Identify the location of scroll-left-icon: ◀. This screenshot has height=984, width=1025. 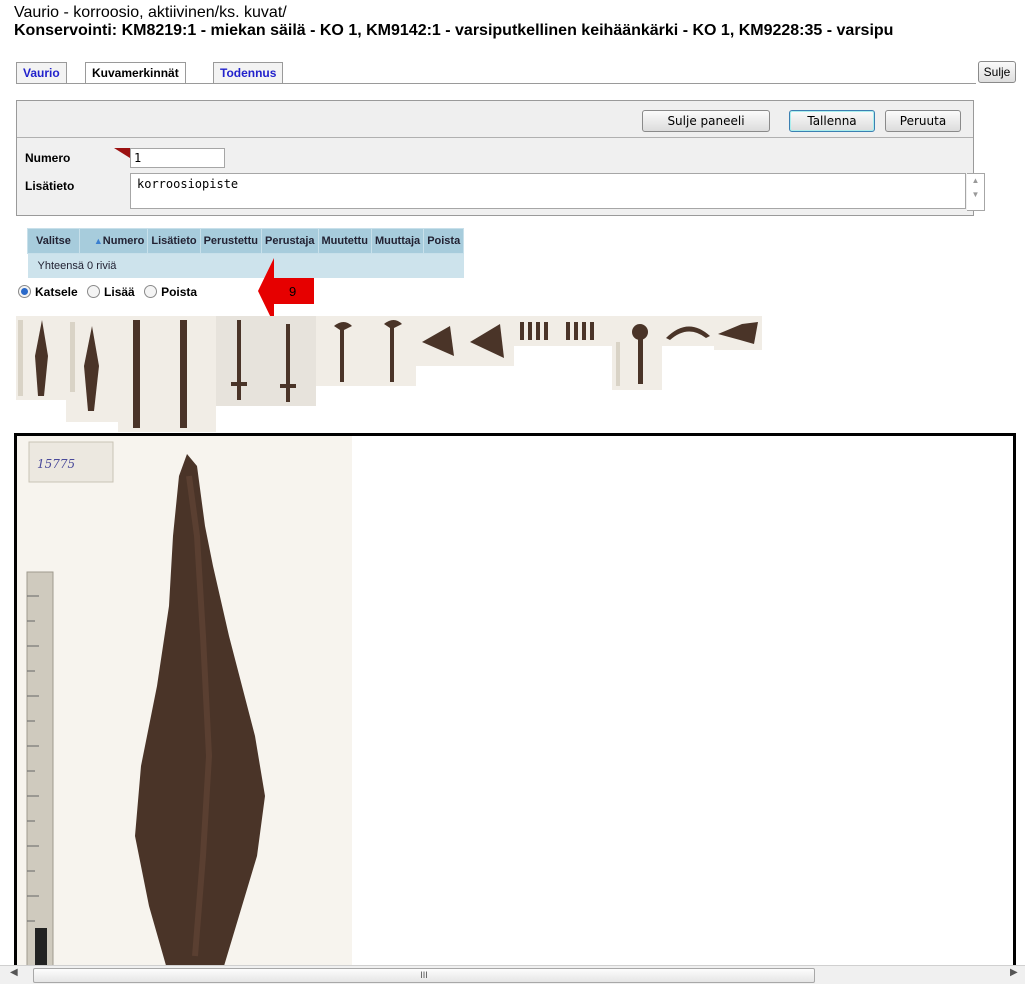
(14, 972).